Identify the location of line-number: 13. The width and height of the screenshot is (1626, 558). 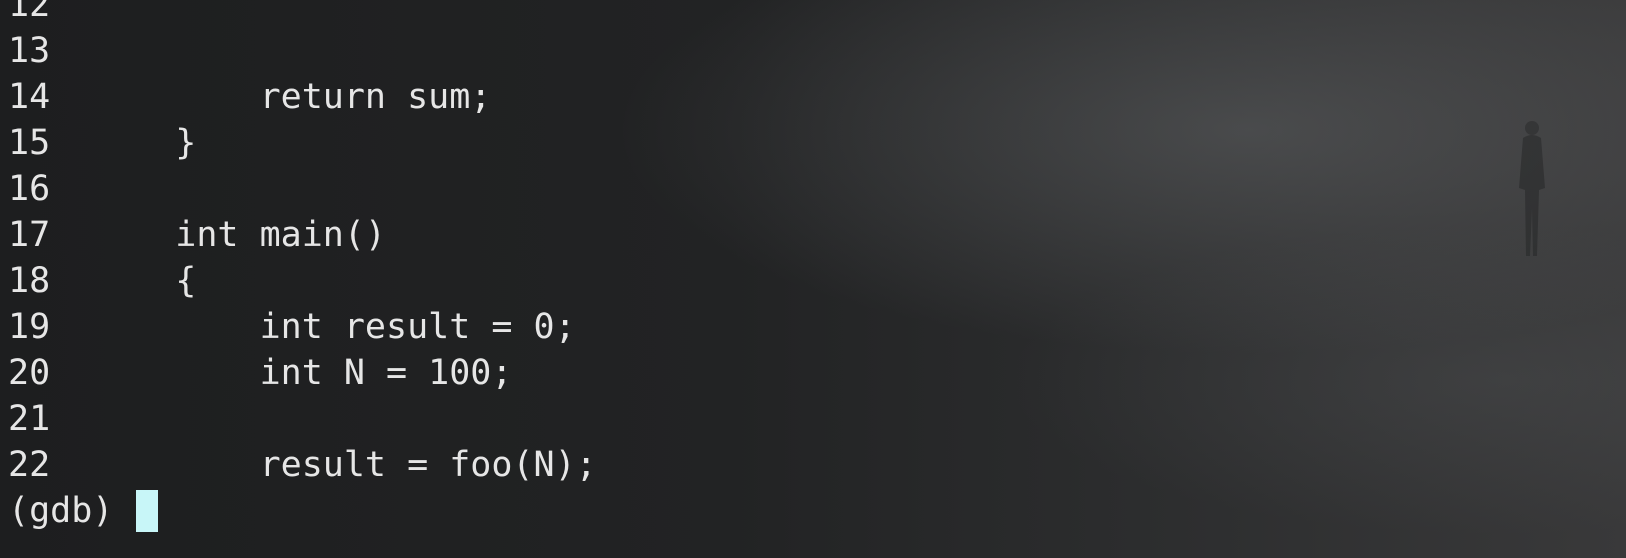
(29, 51).